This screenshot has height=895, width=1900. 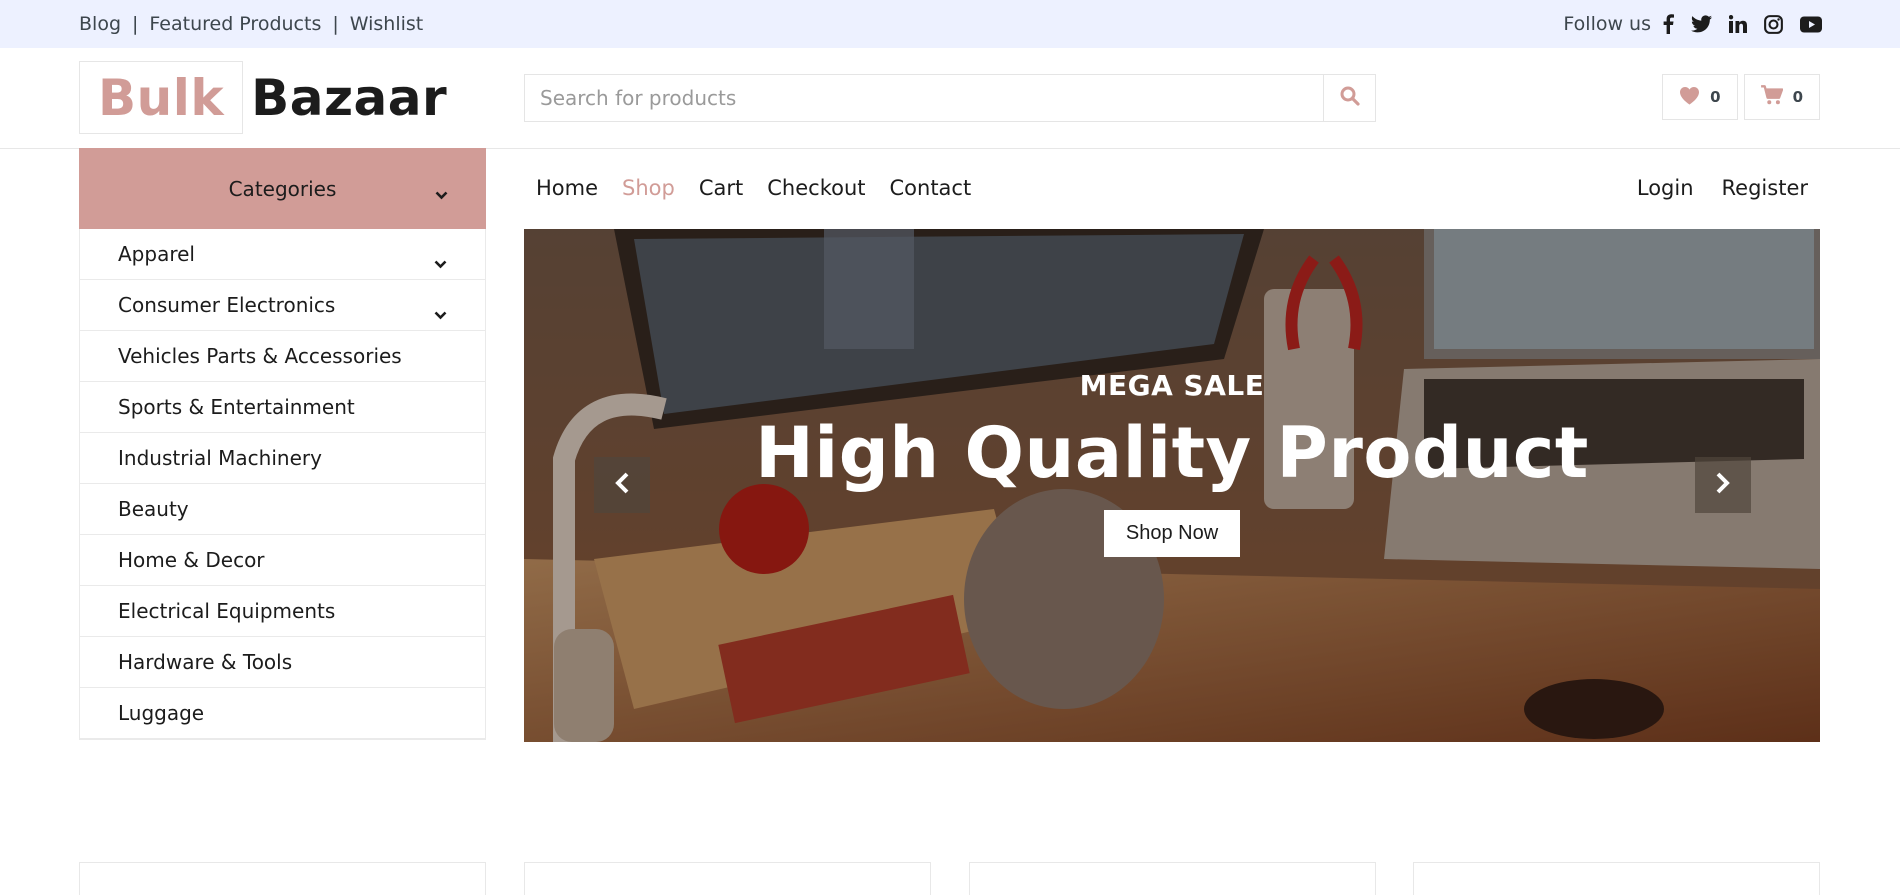 What do you see at coordinates (1607, 24) in the screenshot?
I see `follow-us-label: Follow us` at bounding box center [1607, 24].